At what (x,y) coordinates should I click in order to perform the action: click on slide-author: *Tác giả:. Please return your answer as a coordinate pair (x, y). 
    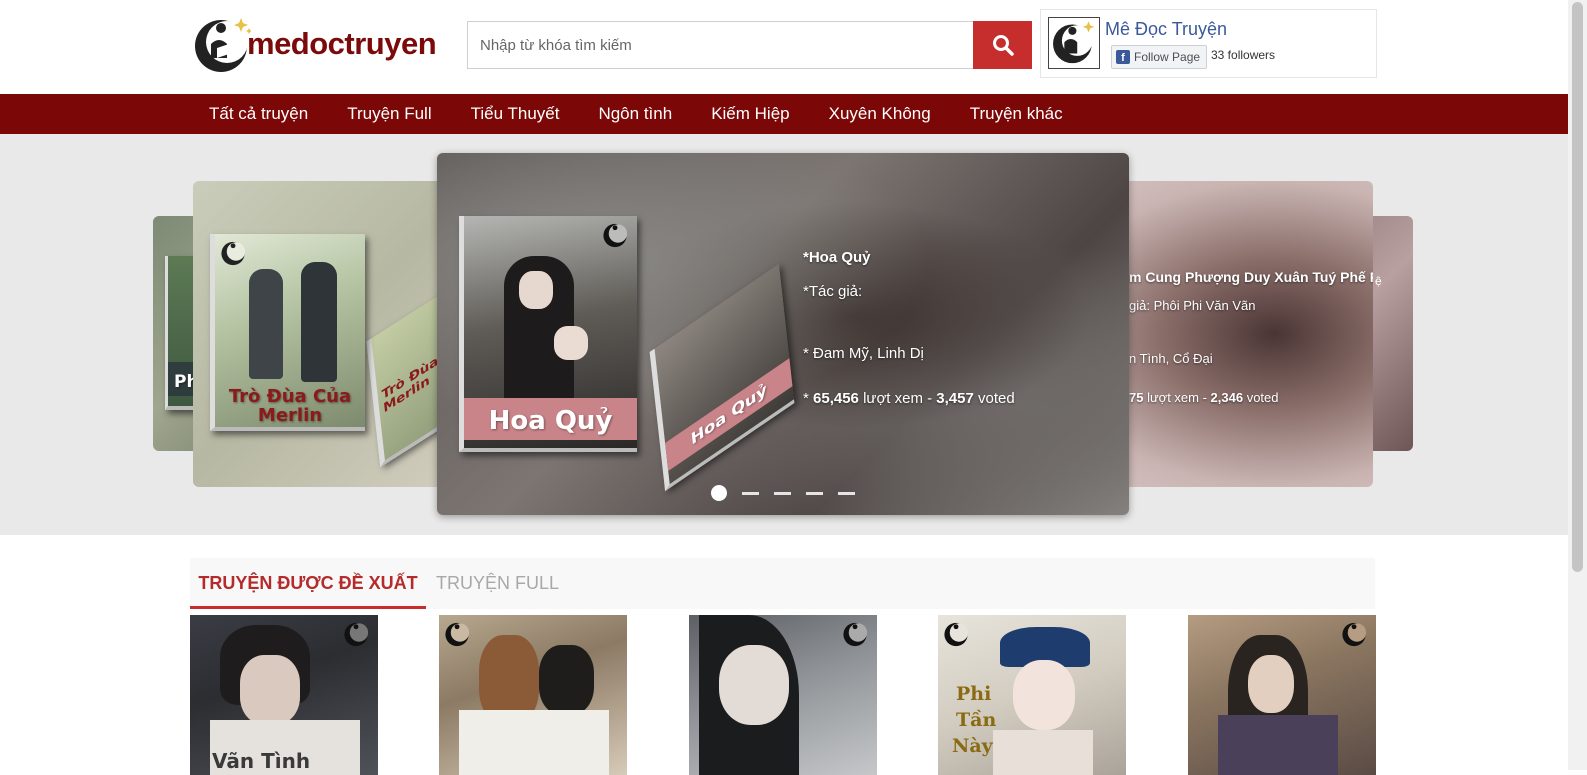
    Looking at the image, I should click on (833, 291).